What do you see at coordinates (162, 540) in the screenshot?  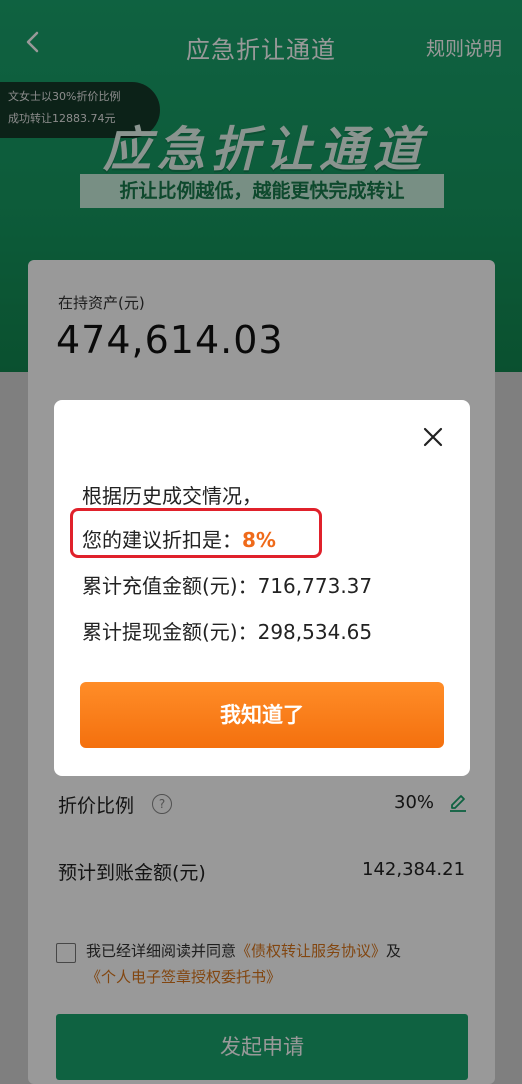 I see `suggested-discount-label: 您的建议折扣是：` at bounding box center [162, 540].